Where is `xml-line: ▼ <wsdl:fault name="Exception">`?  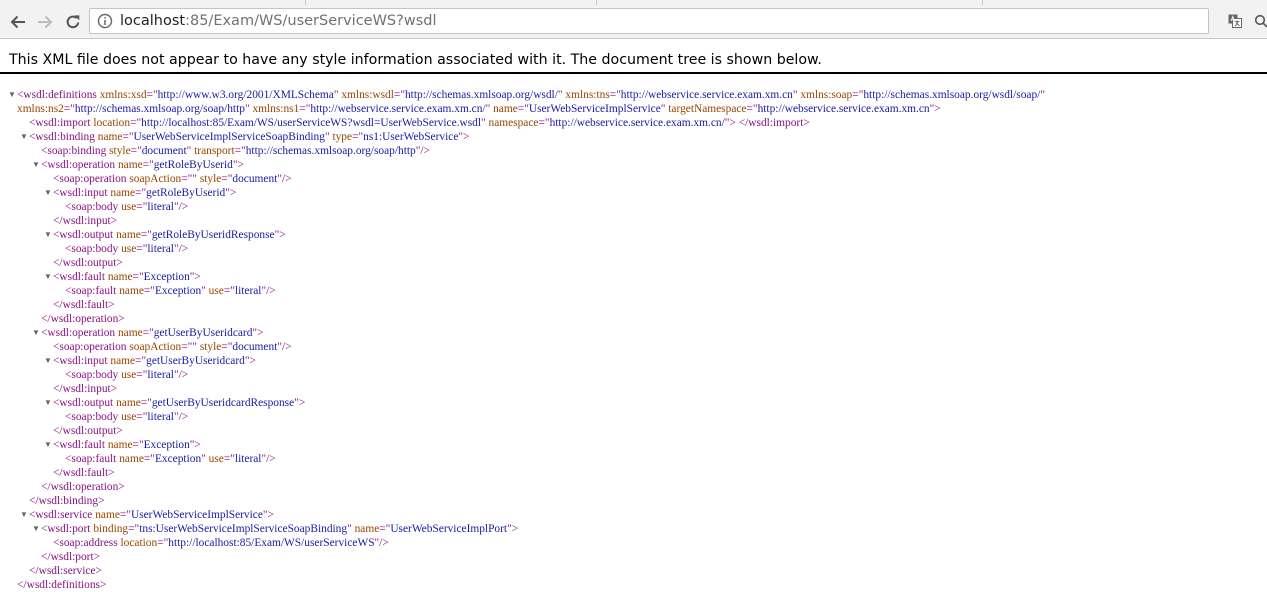 xml-line: ▼ <wsdl:fault name="Exception"> is located at coordinates (100, 277).